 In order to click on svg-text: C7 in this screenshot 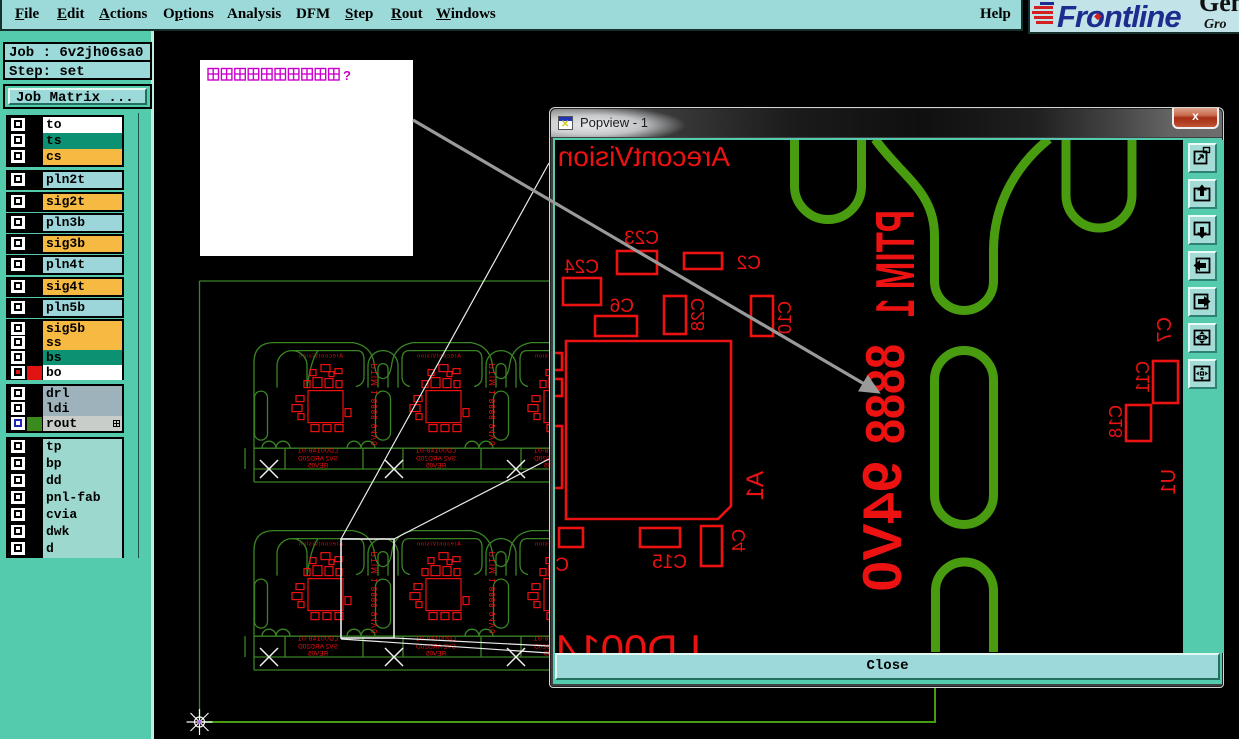, I will do `click(1165, 330)`.